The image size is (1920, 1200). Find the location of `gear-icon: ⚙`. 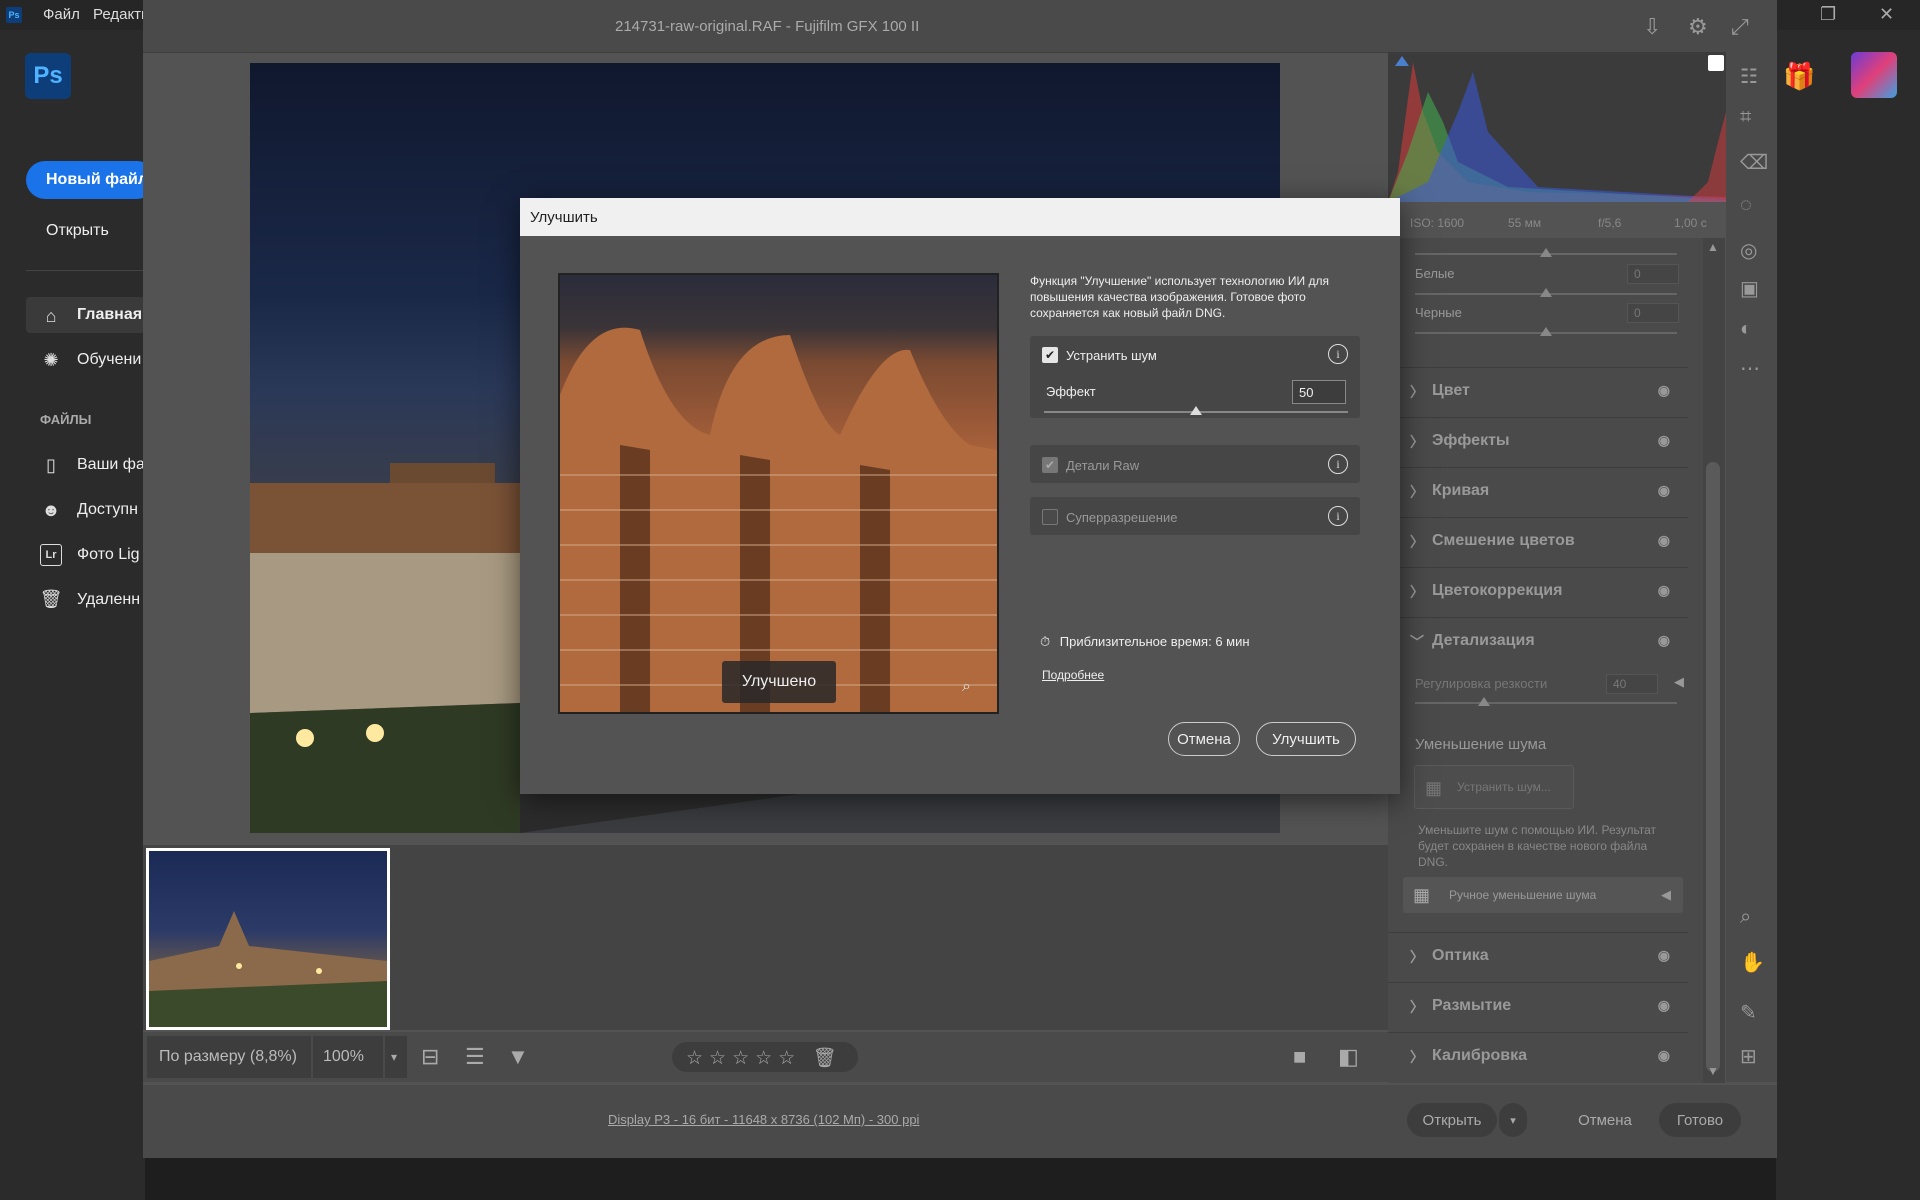

gear-icon: ⚙ is located at coordinates (1698, 27).